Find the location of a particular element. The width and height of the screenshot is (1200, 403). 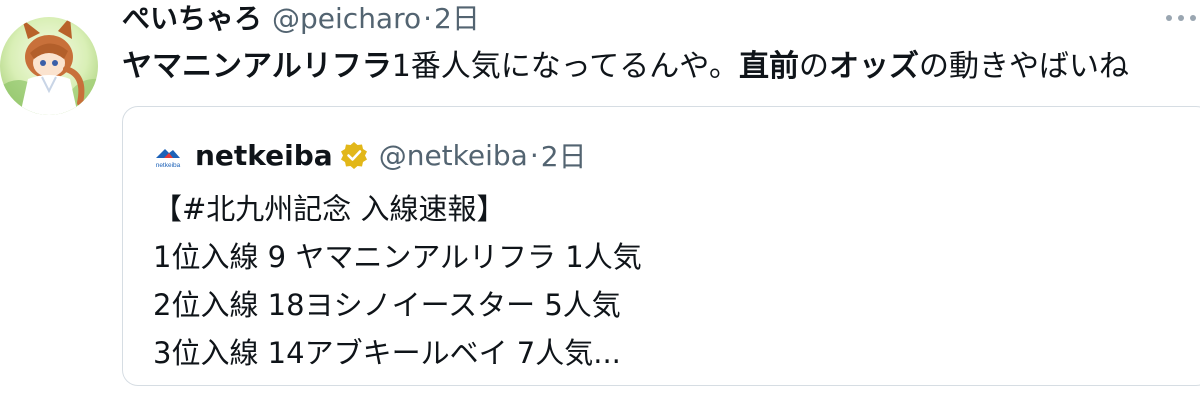

quoted-line: 1位入線 9 ヤマニンアルリフラ 1人気 is located at coordinates (397, 257).